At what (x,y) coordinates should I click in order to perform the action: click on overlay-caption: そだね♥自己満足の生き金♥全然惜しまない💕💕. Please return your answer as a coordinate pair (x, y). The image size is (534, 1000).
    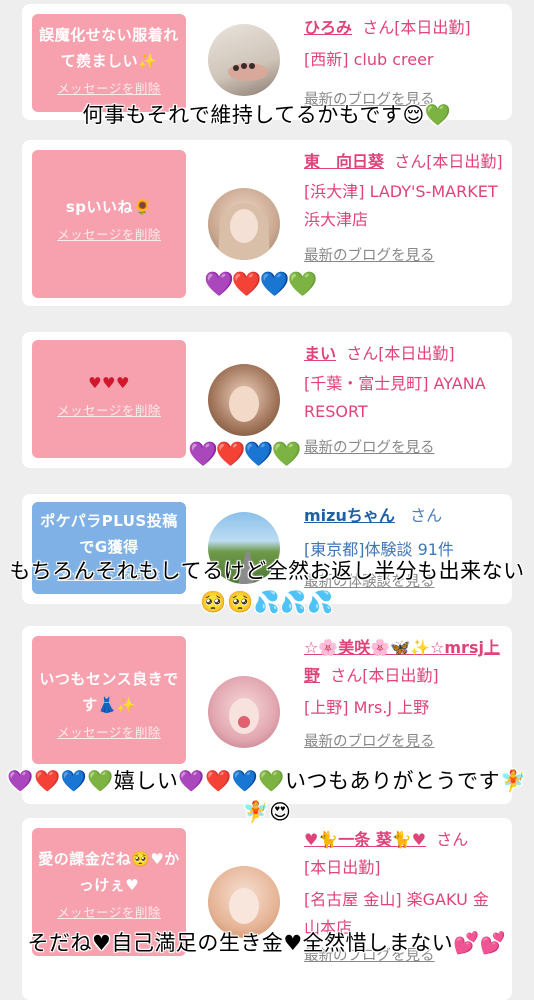
    Looking at the image, I should click on (267, 943).